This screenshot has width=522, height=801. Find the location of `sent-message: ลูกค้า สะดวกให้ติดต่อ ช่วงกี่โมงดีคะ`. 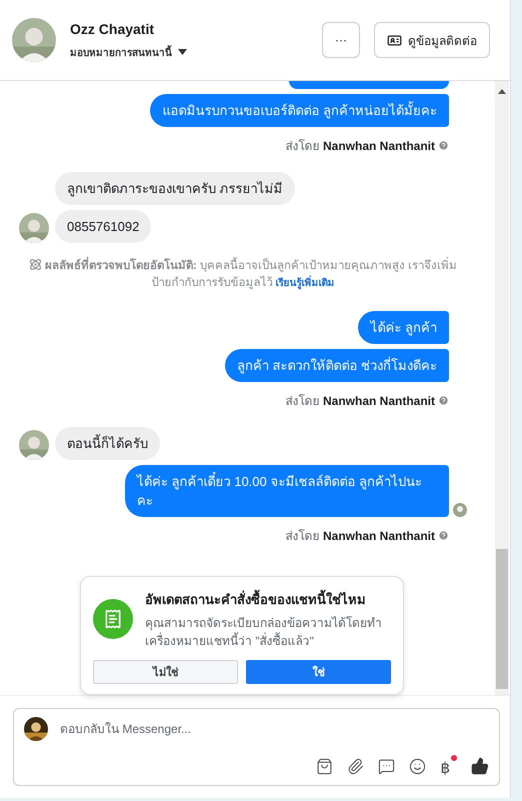

sent-message: ลูกค้า สะดวกให้ติดต่อ ช่วงกี่โมงดีคะ is located at coordinates (336, 365).